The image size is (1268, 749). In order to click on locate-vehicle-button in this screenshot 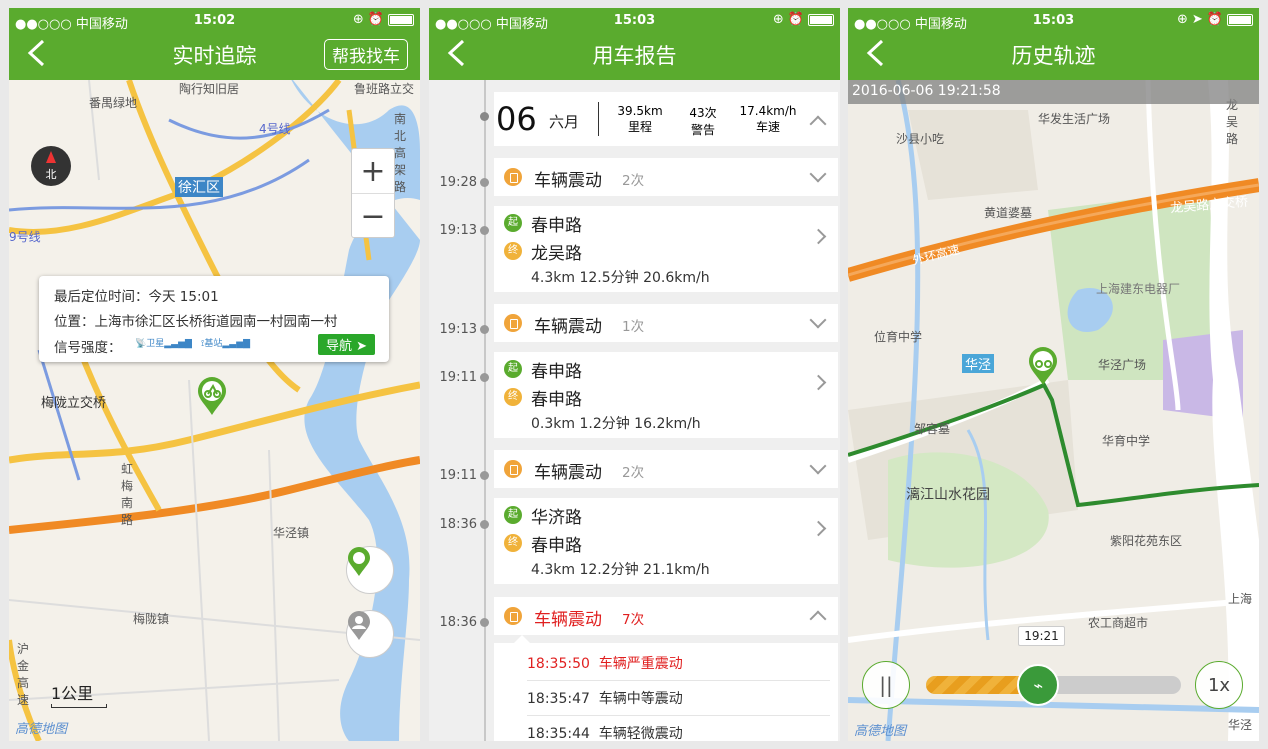, I will do `click(370, 570)`.